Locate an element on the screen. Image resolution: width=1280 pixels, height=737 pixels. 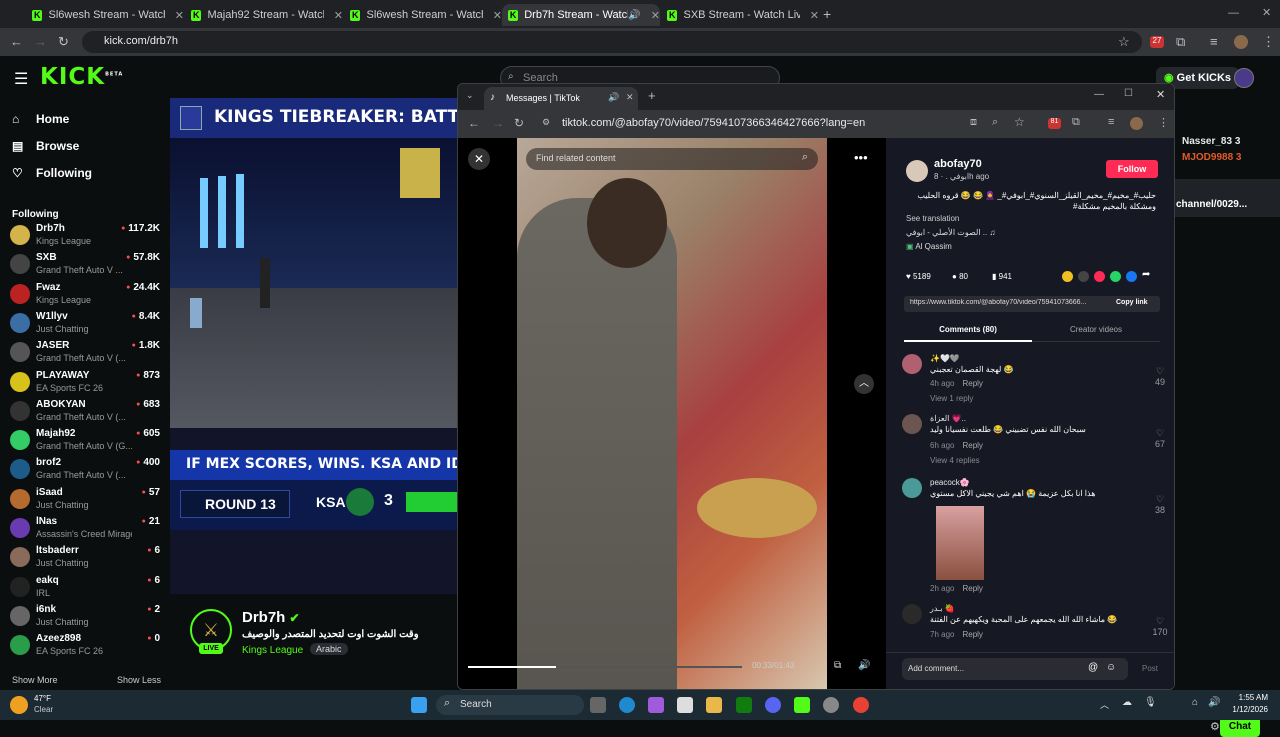
file-explorer-icon is located at coordinates (714, 705).